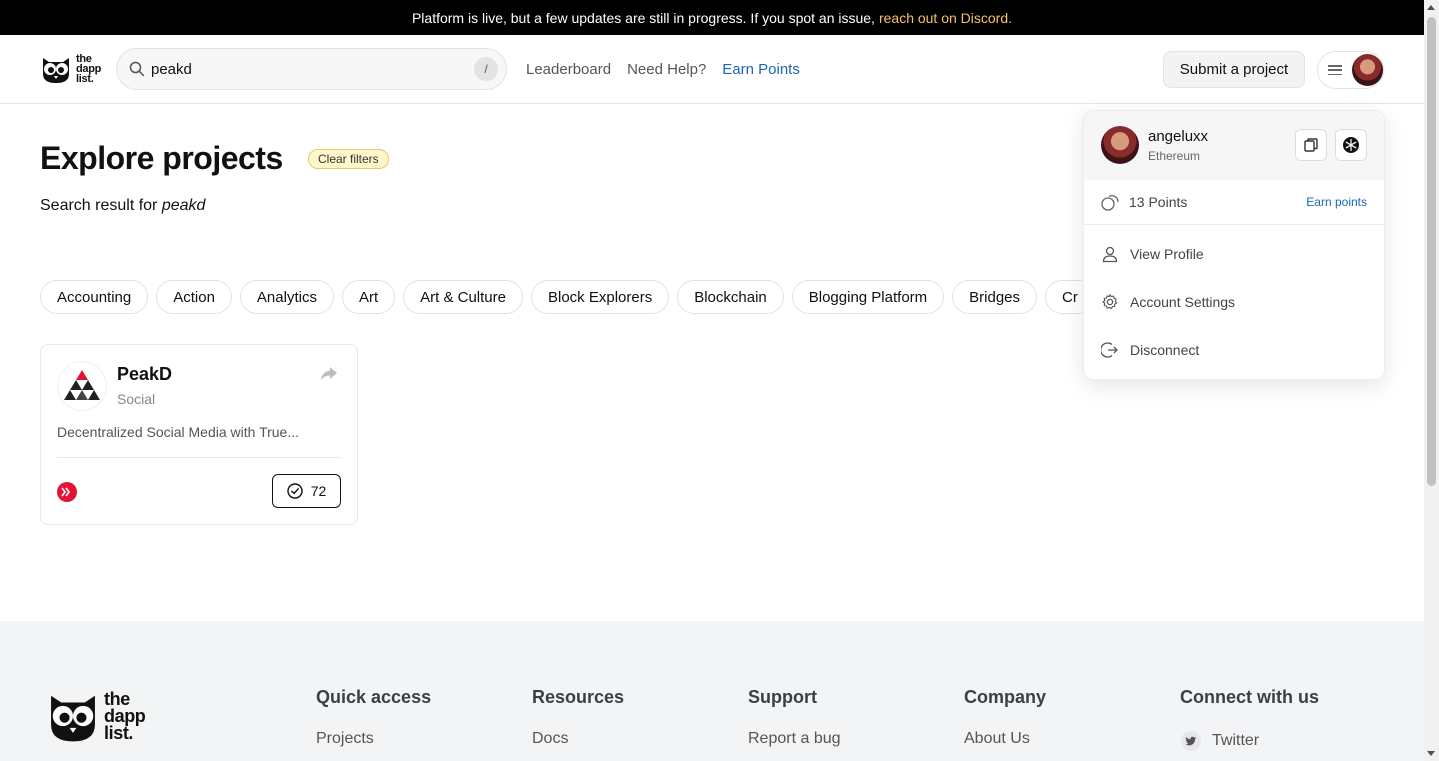 This screenshot has width=1439, height=761. Describe the element at coordinates (368, 297) in the screenshot. I see `category-chip: Art` at that location.